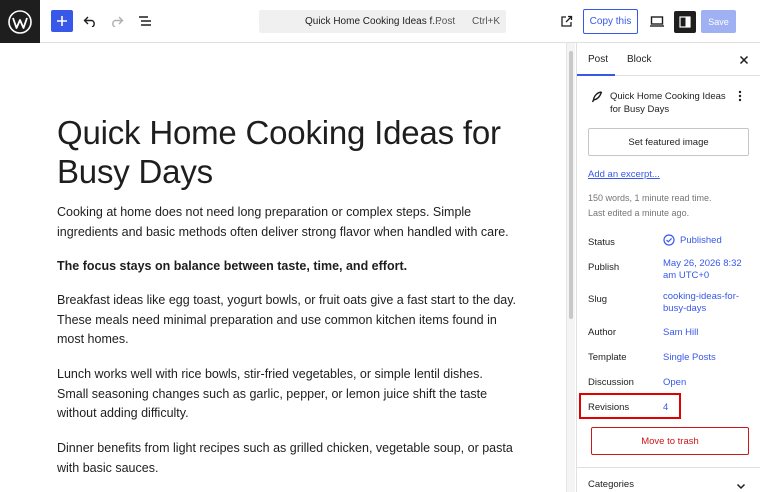 This screenshot has height=492, width=760. I want to click on slug-label: Slug, so click(598, 299).